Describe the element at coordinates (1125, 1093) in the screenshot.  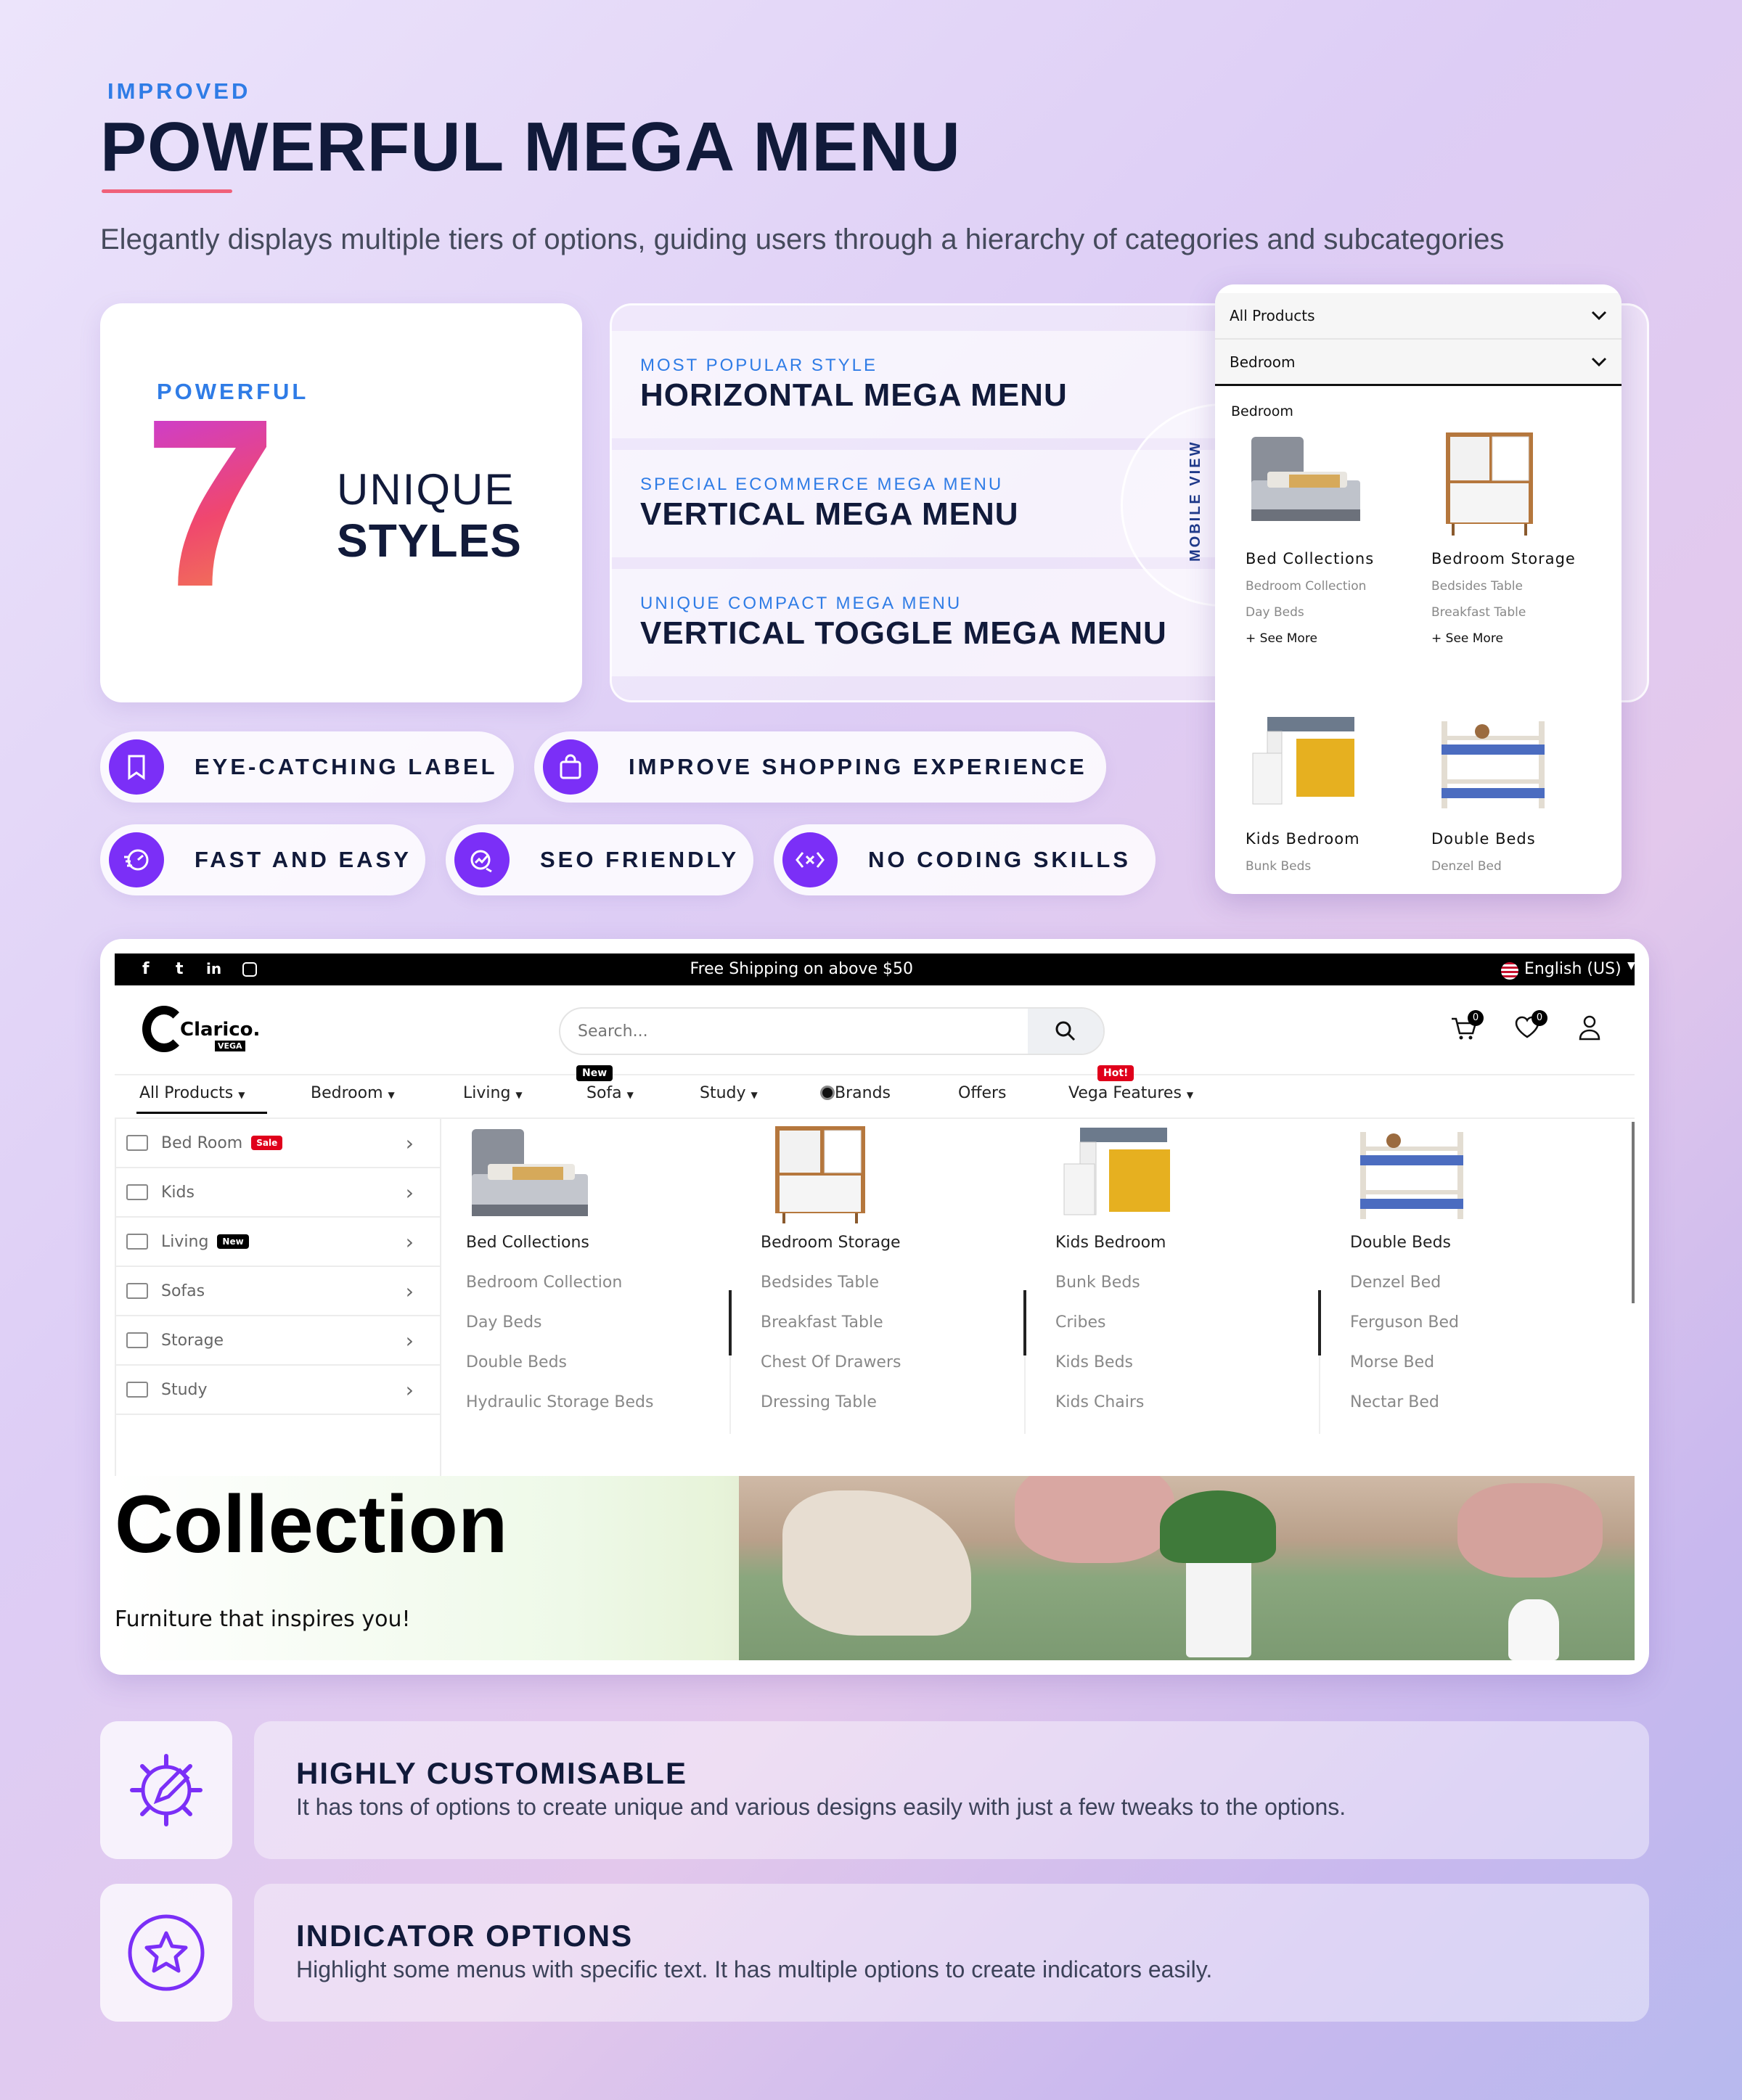
I see `nav-label: Vega Features` at that location.